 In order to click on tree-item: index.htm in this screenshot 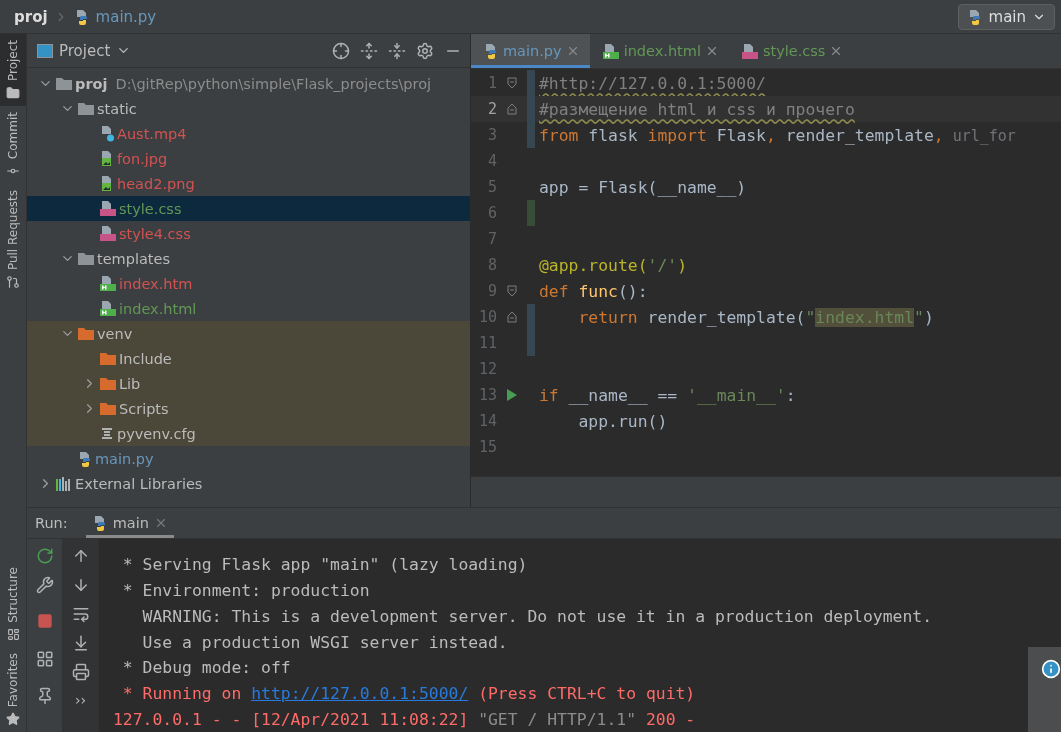, I will do `click(248, 283)`.